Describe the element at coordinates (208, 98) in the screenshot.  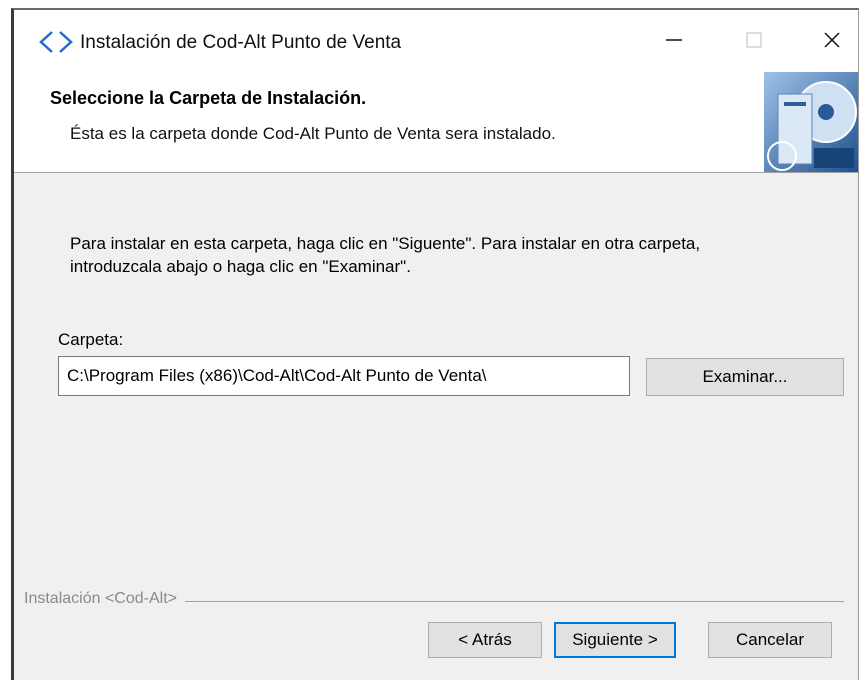
I see `page-title: Seleccione la Carpeta de Instalación.` at that location.